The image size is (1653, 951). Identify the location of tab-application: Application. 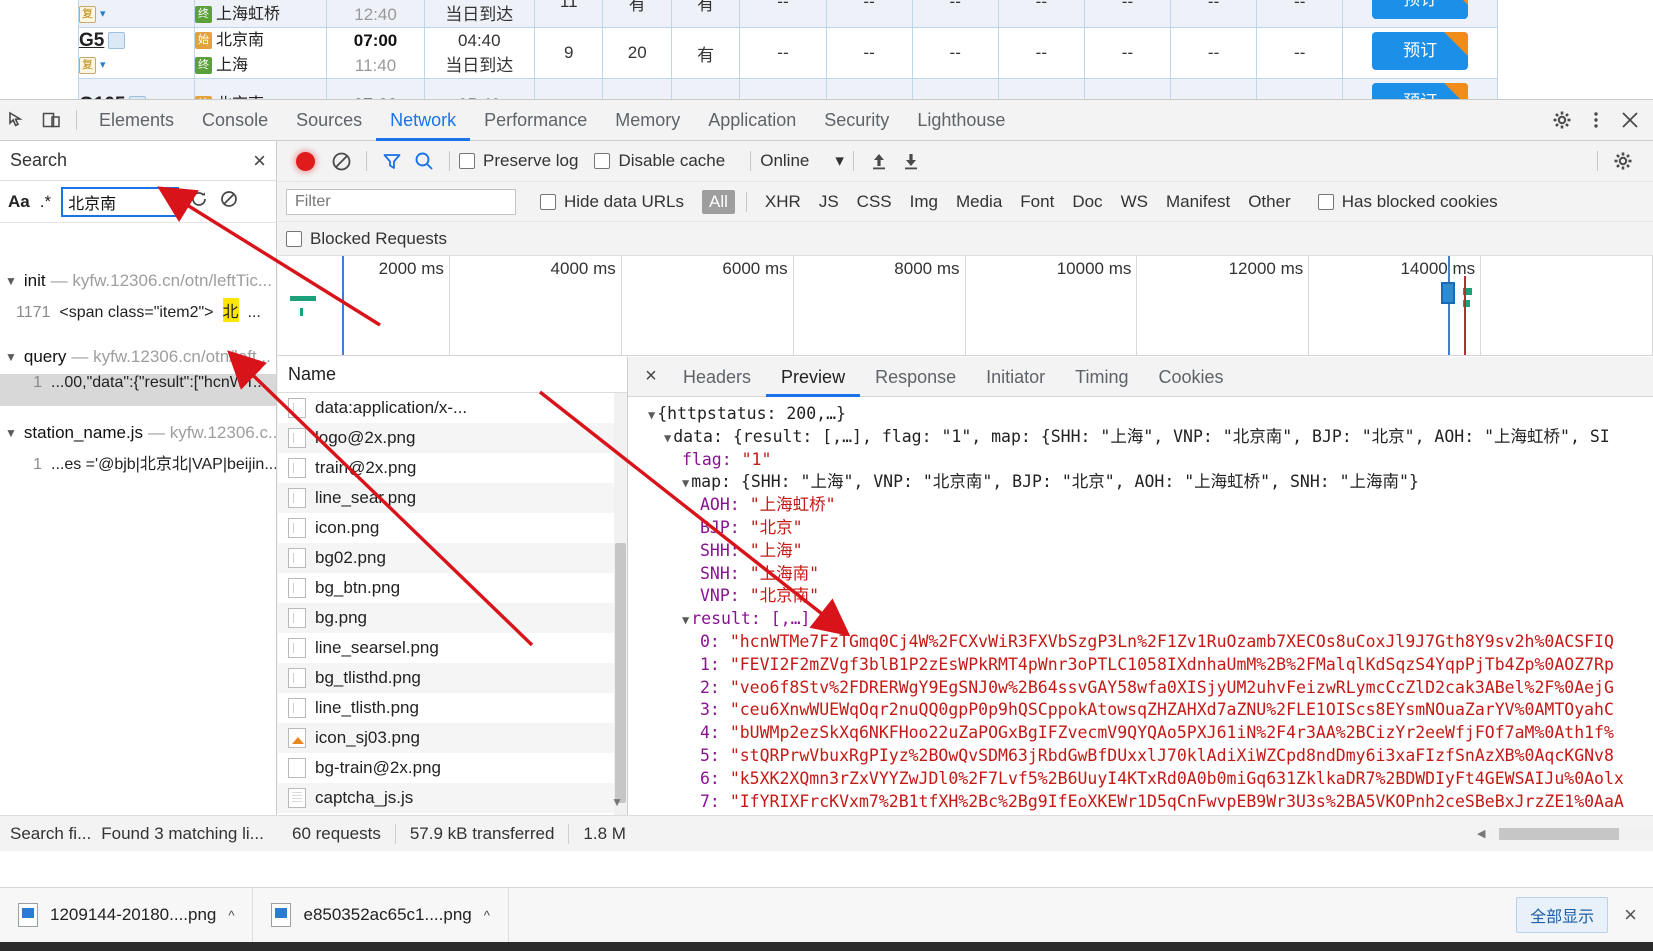
(752, 120).